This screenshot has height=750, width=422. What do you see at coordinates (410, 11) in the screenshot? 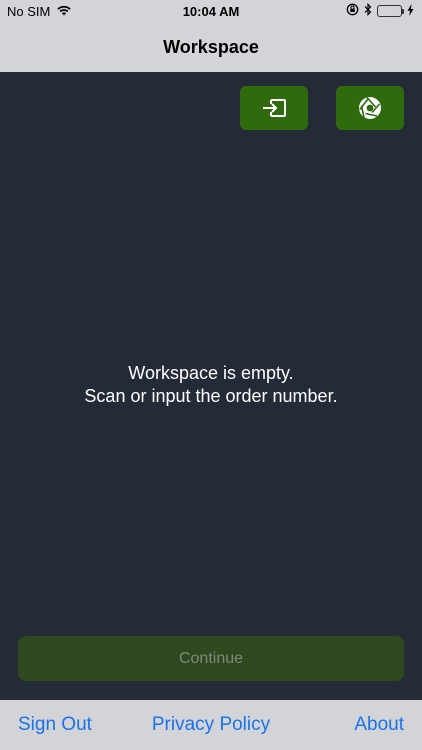
I see `charging-bolt-icon` at bounding box center [410, 11].